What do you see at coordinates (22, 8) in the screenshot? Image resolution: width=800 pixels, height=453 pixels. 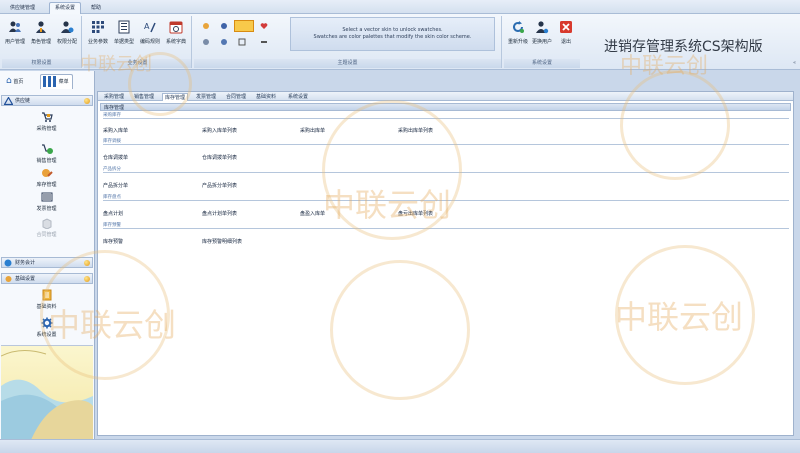 I see `menu-tab-supply-chain: 供应链管理` at bounding box center [22, 8].